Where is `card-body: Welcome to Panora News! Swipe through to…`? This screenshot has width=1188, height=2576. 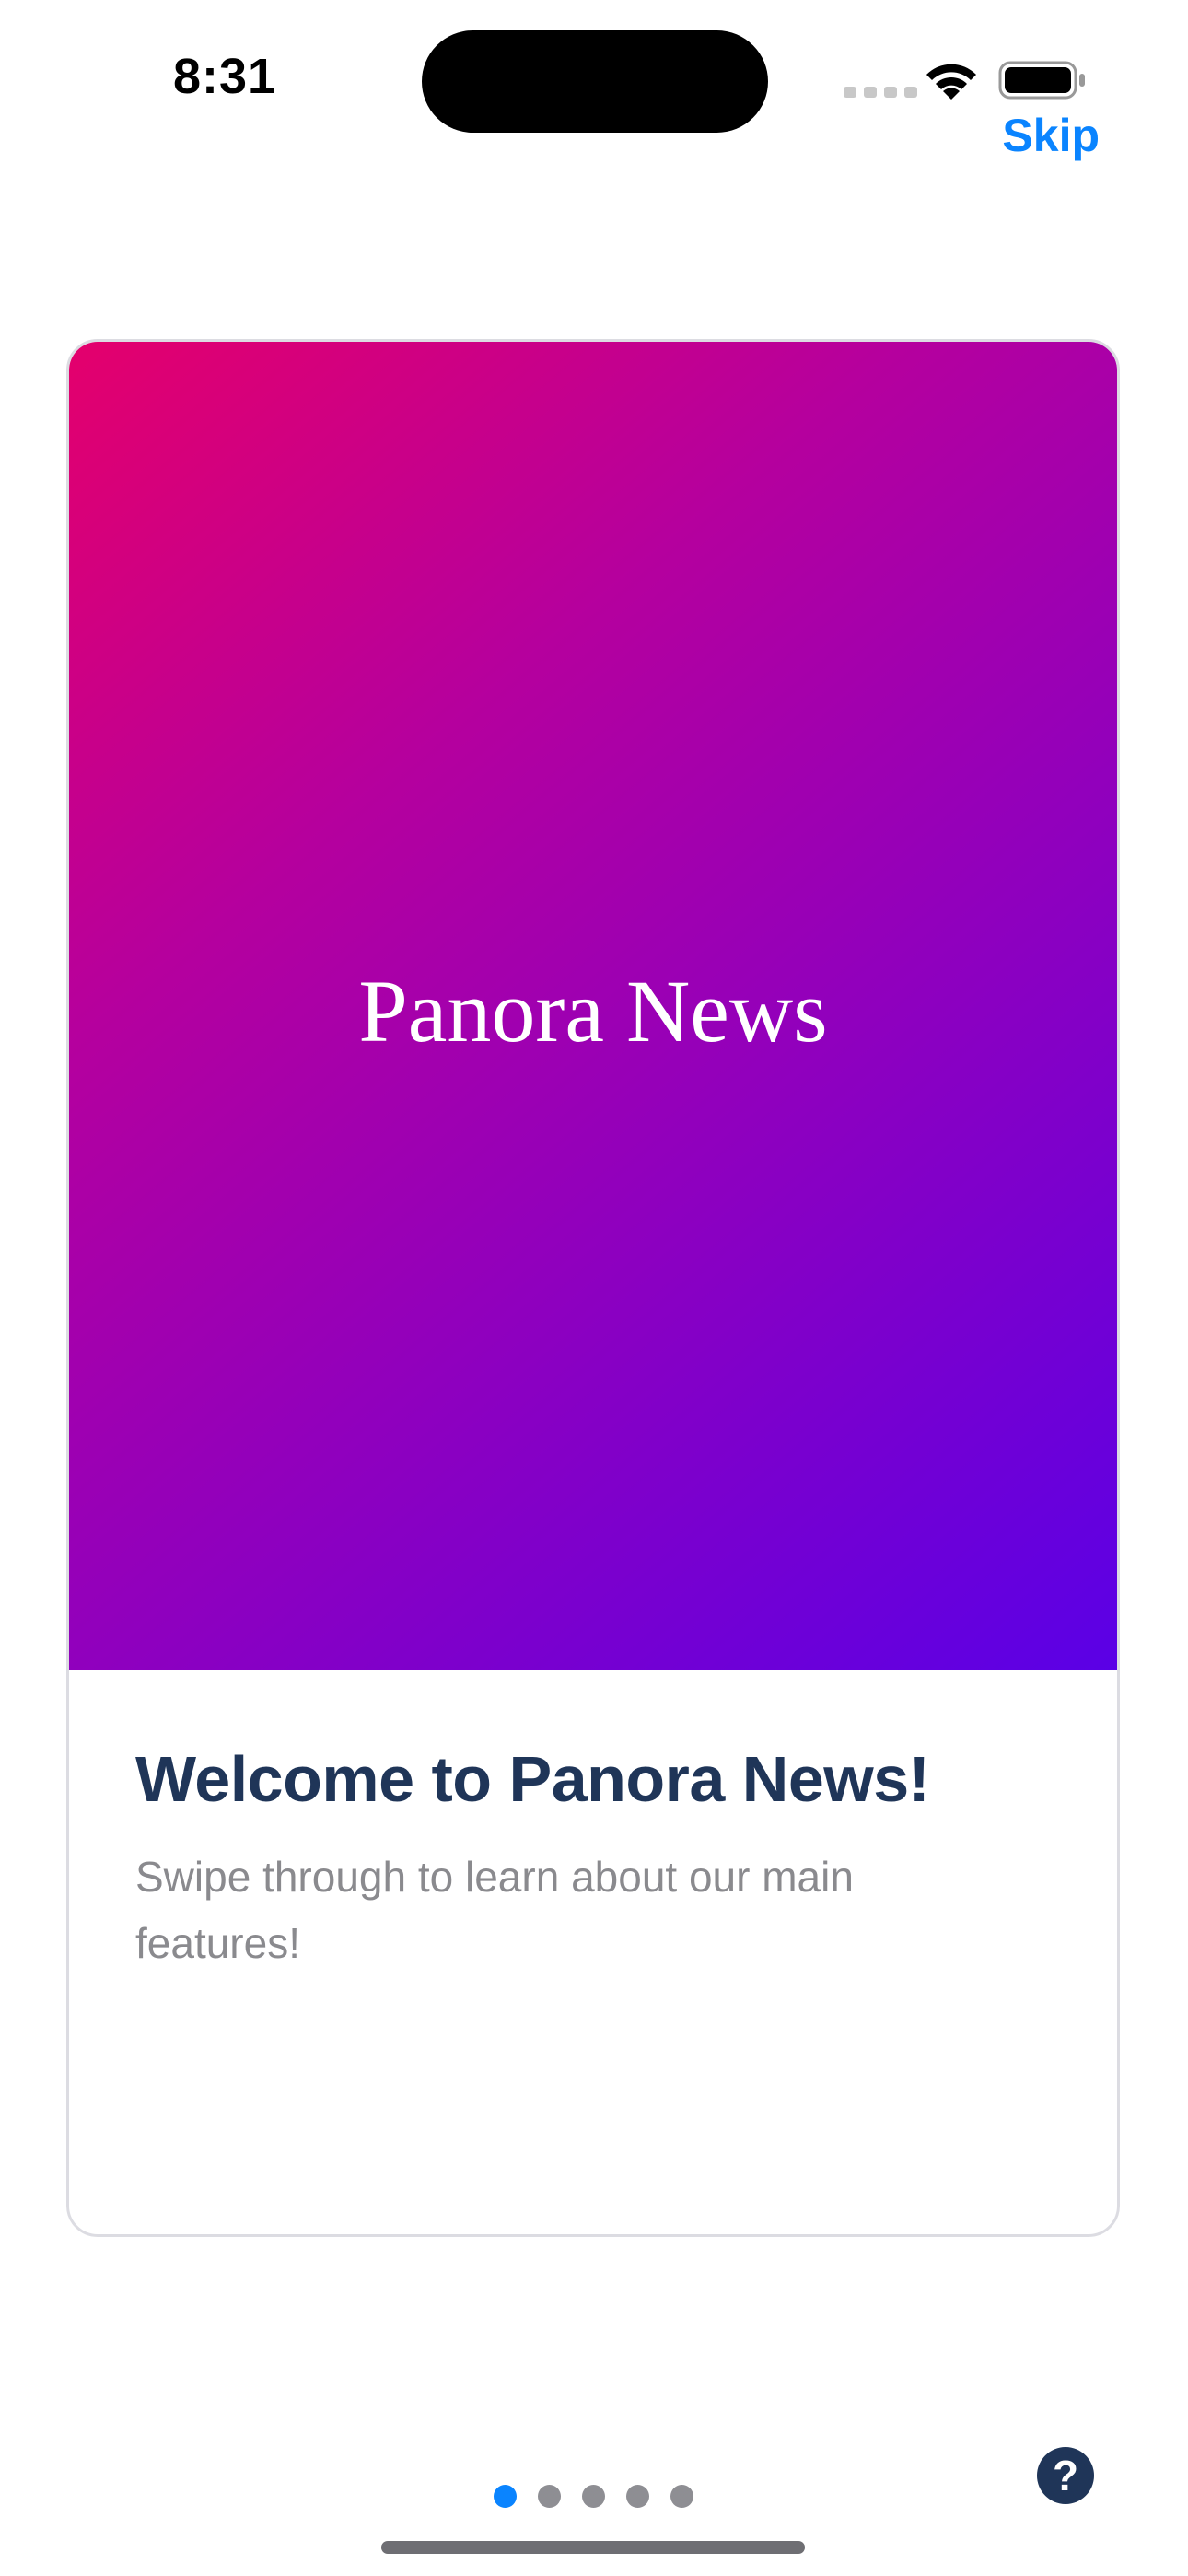 card-body: Welcome to Panora News! Swipe through to… is located at coordinates (593, 1859).